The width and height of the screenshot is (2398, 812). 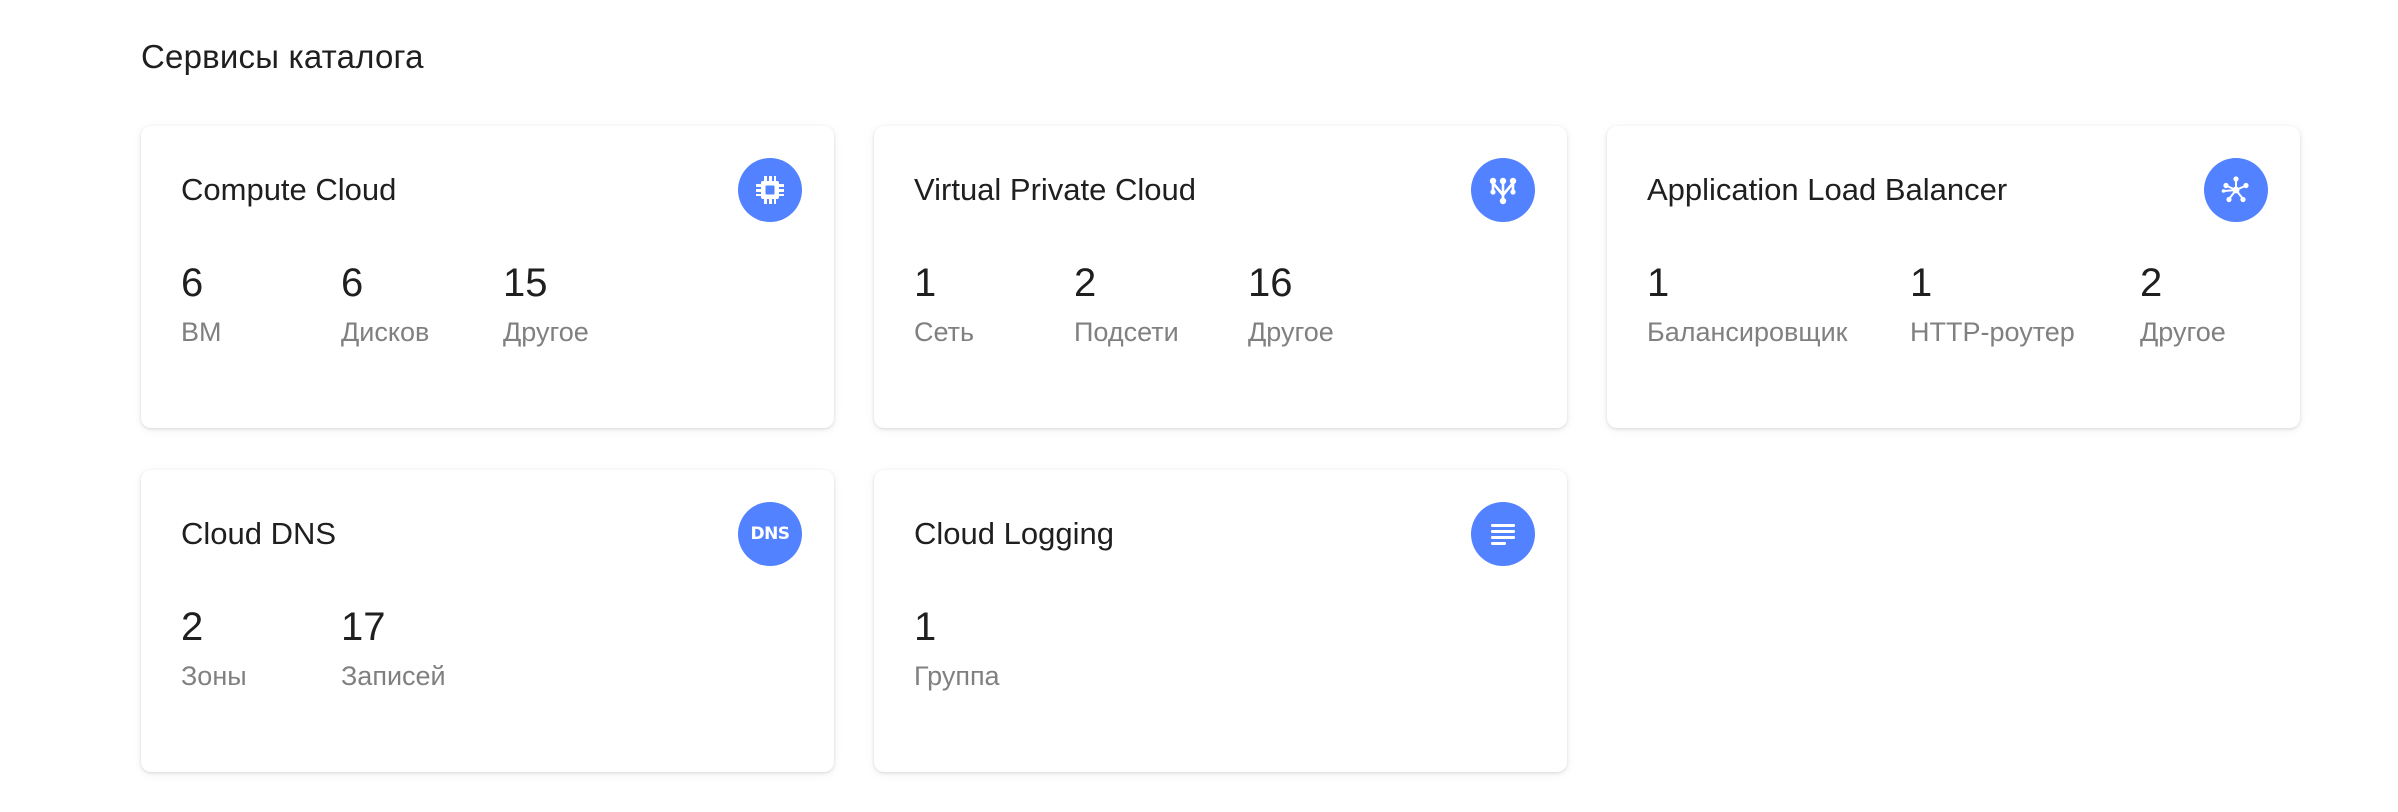 What do you see at coordinates (201, 332) in the screenshot?
I see `stat-label: ВМ` at bounding box center [201, 332].